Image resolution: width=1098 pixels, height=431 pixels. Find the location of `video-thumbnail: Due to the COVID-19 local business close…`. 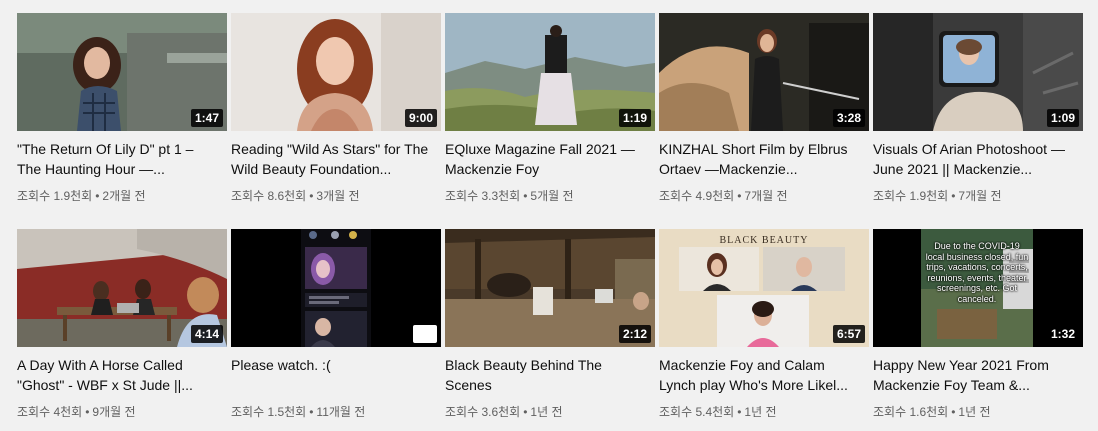

video-thumbnail: Due to the COVID-19 local business close… is located at coordinates (978, 288).